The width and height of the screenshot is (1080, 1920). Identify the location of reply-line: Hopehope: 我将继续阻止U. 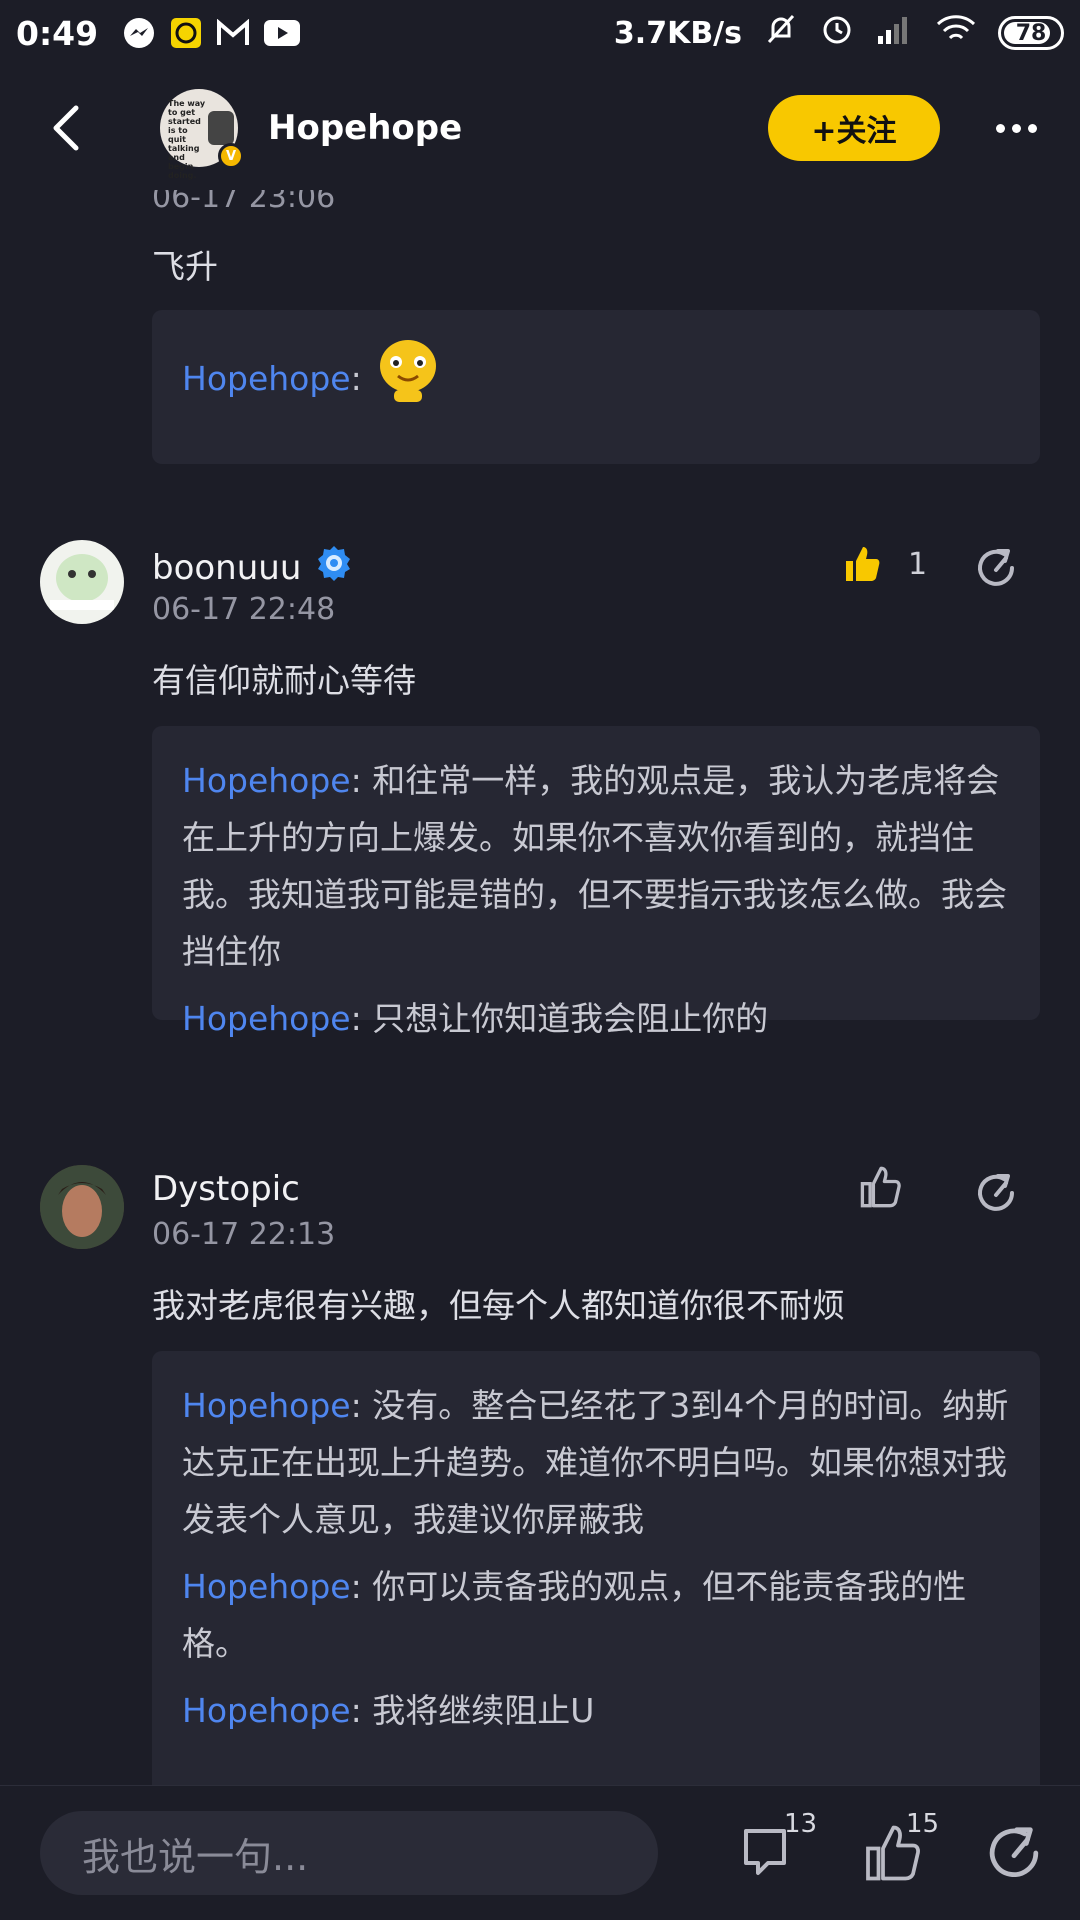
(596, 1710).